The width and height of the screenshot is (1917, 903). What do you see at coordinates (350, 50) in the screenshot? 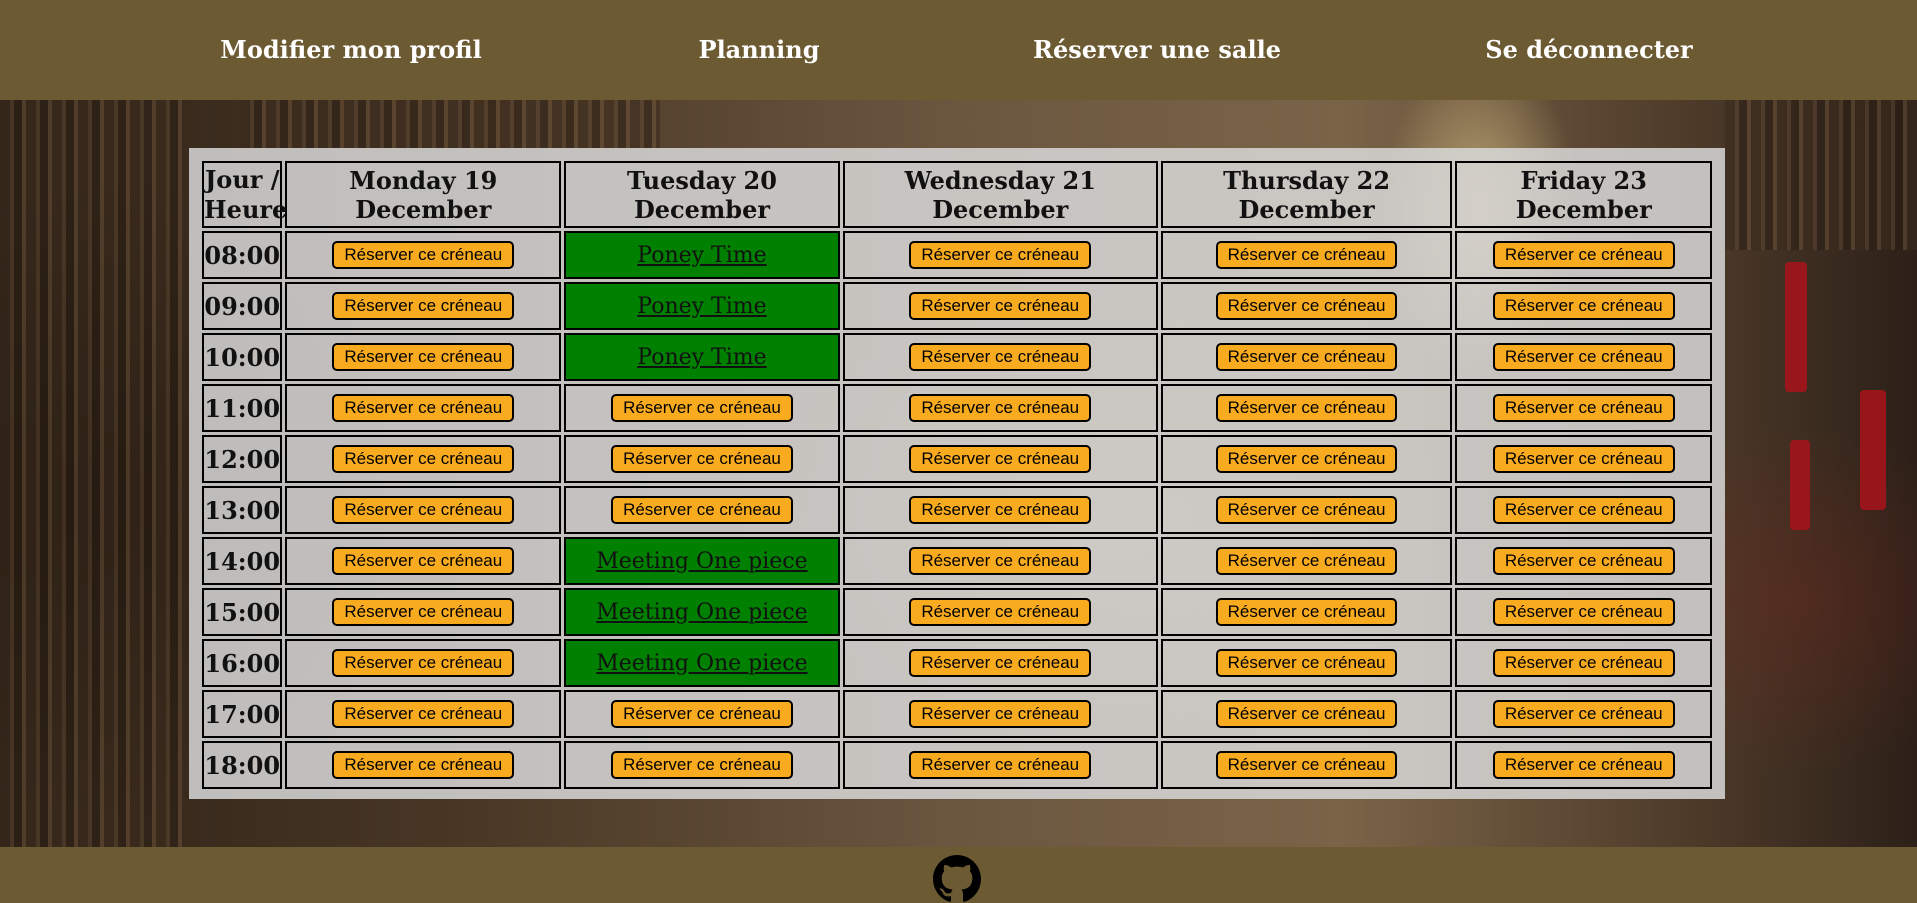
I see `nav-edit-profile-link: Modifier mon profil` at bounding box center [350, 50].